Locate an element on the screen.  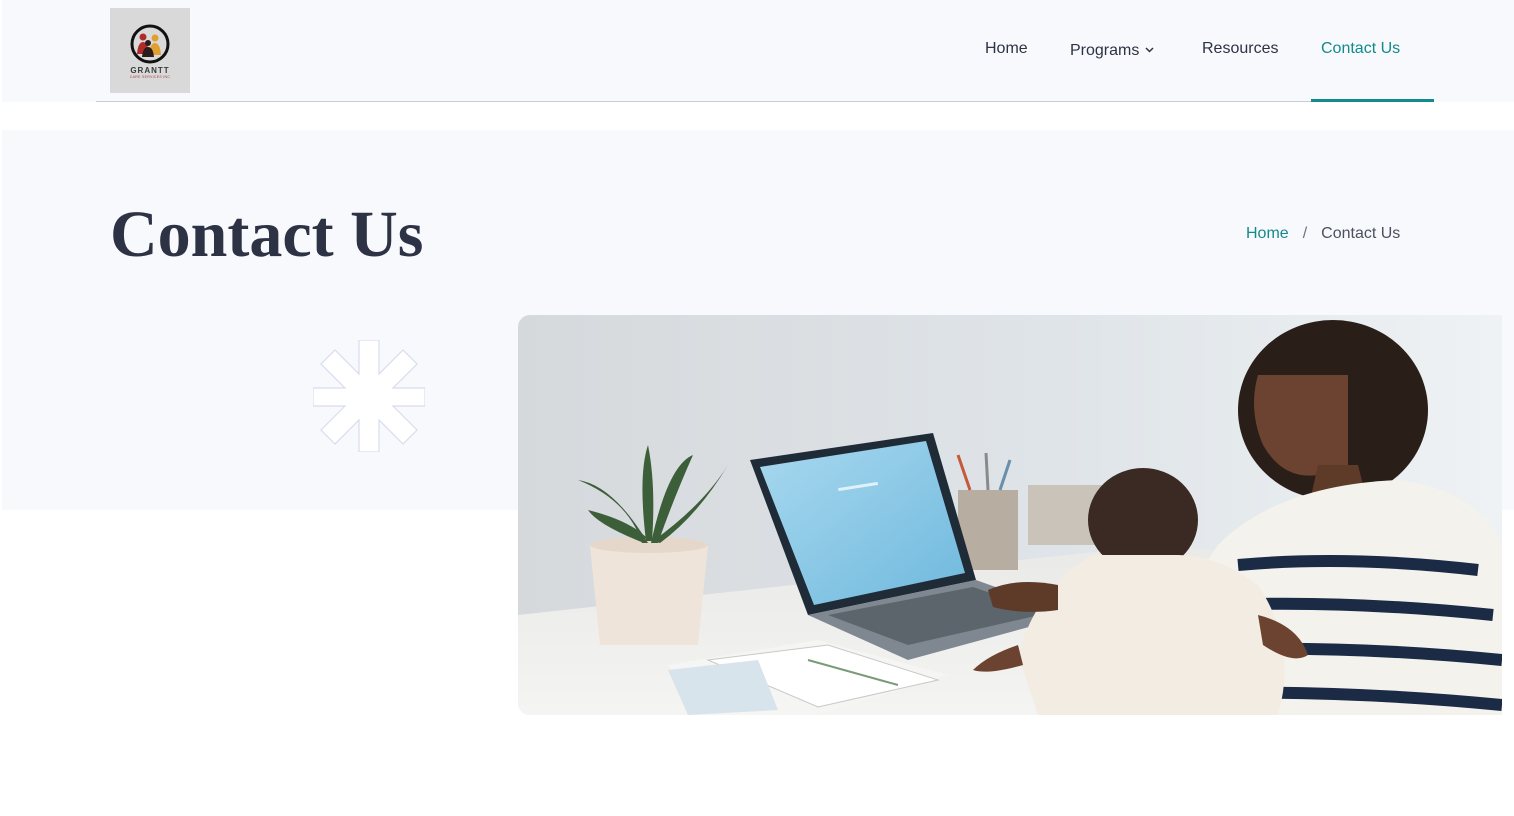
nav-active-indicator is located at coordinates (1372, 100).